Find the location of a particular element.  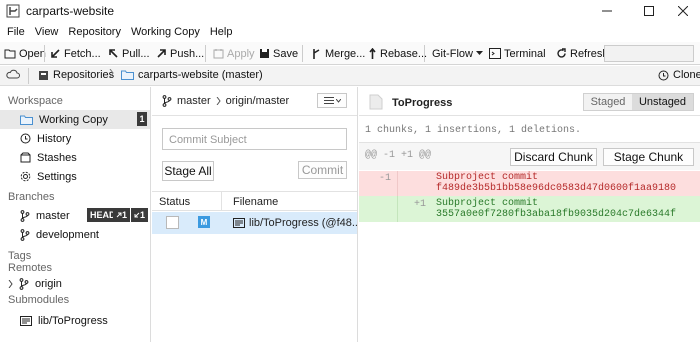

stash-icon is located at coordinates (25, 157).